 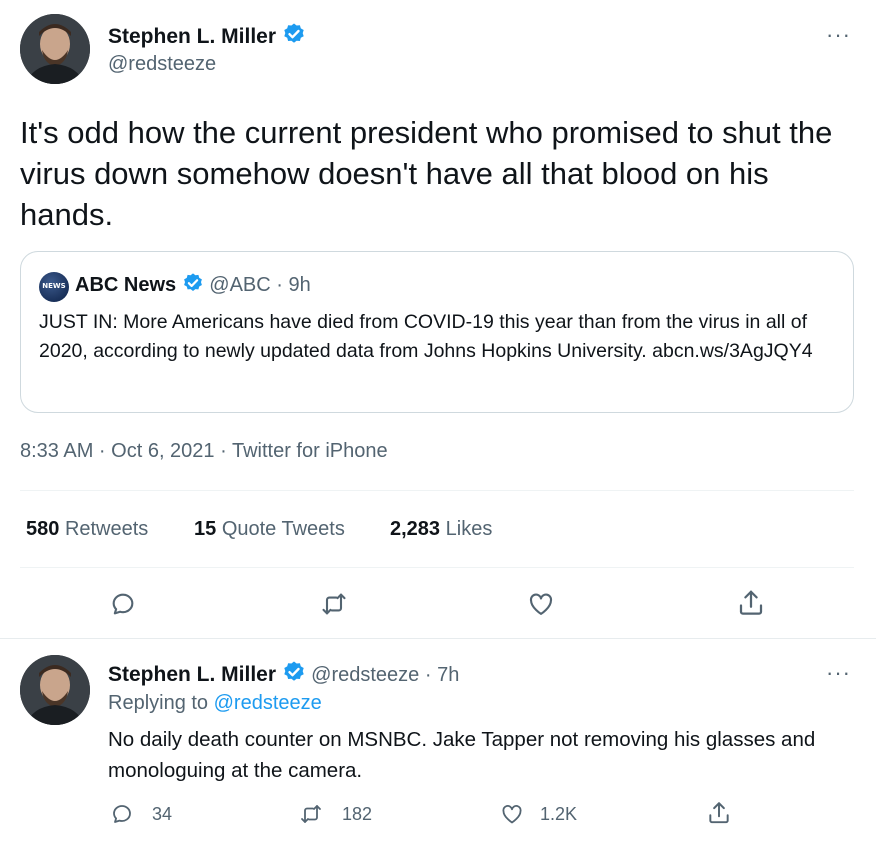 I want to click on reply-author-name: Stephen L. Miller, so click(x=192, y=674).